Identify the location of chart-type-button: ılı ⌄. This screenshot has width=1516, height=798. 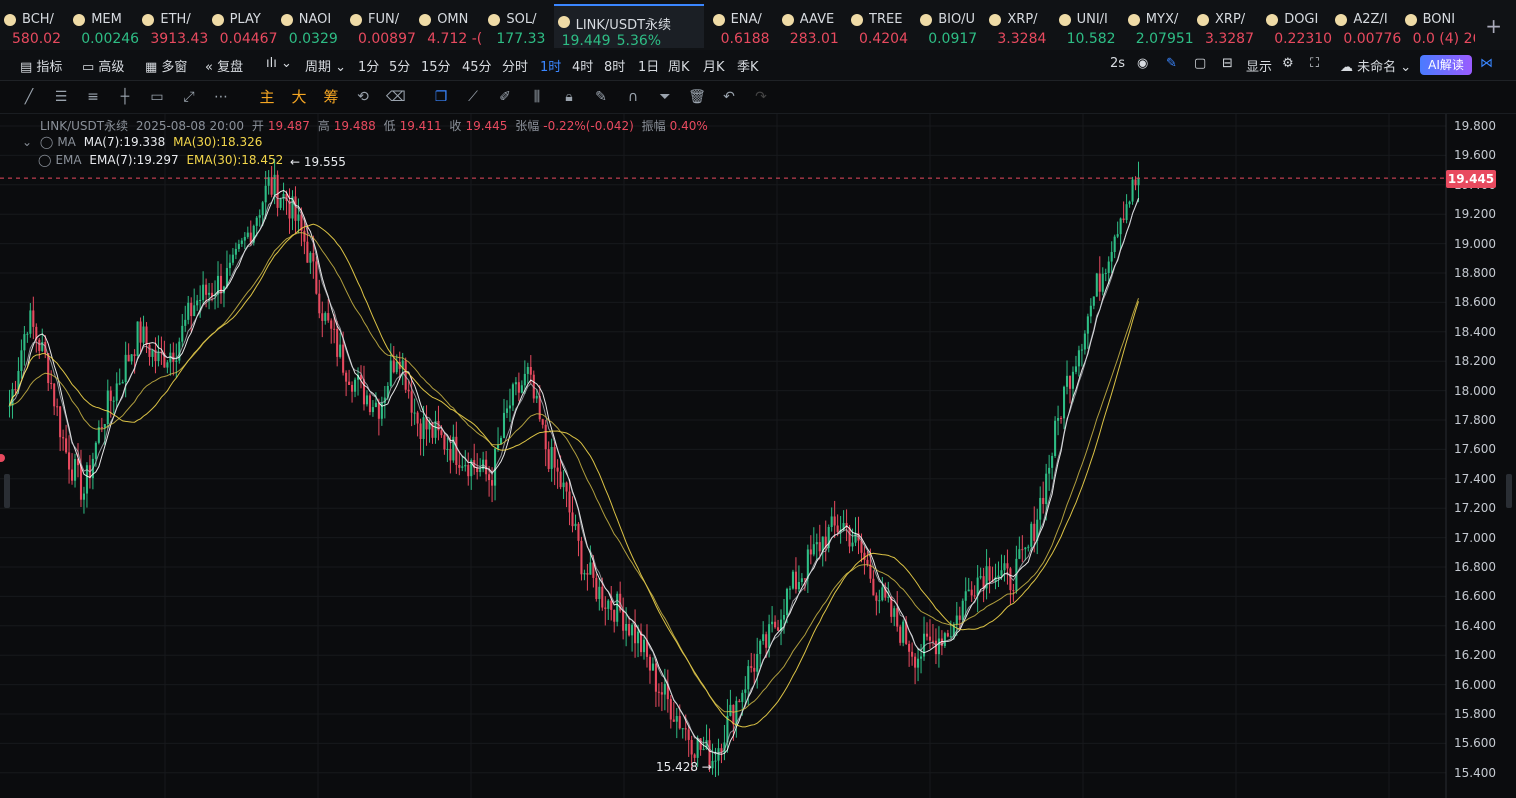
(279, 63).